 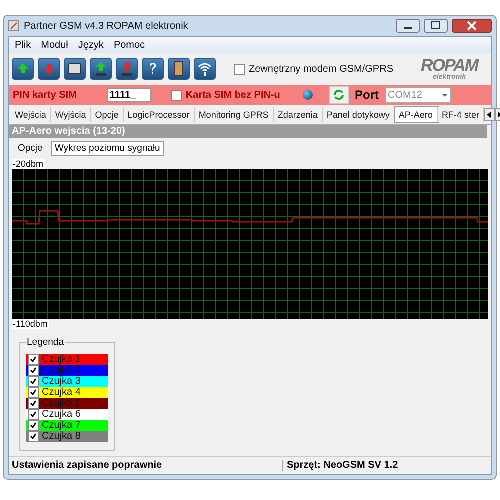 I want to click on menu-item: Pomoc, so click(x=130, y=45).